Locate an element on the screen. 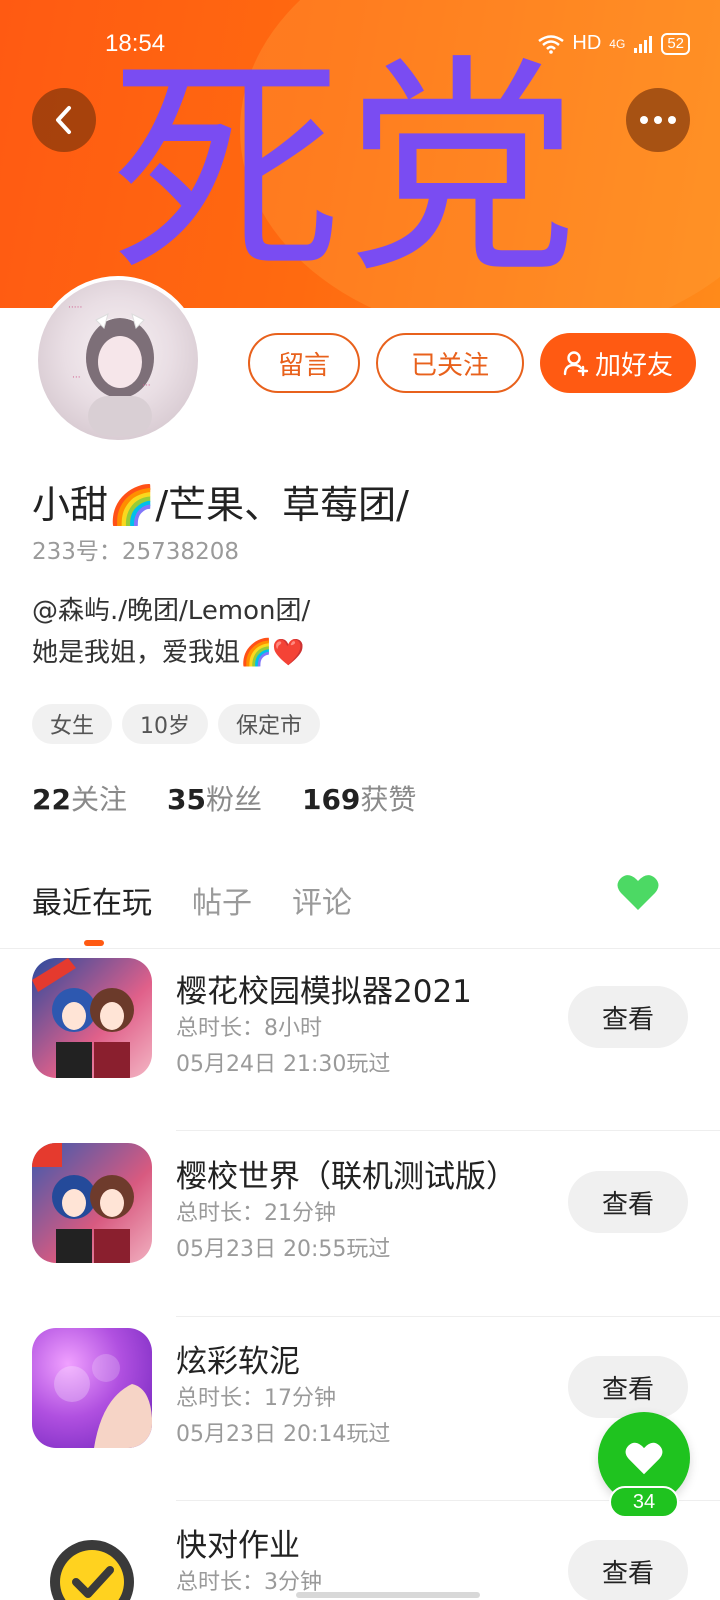 This screenshot has width=720, height=1600. profile-stats: 22关注 35粉丝 169获赞 is located at coordinates (224, 798).